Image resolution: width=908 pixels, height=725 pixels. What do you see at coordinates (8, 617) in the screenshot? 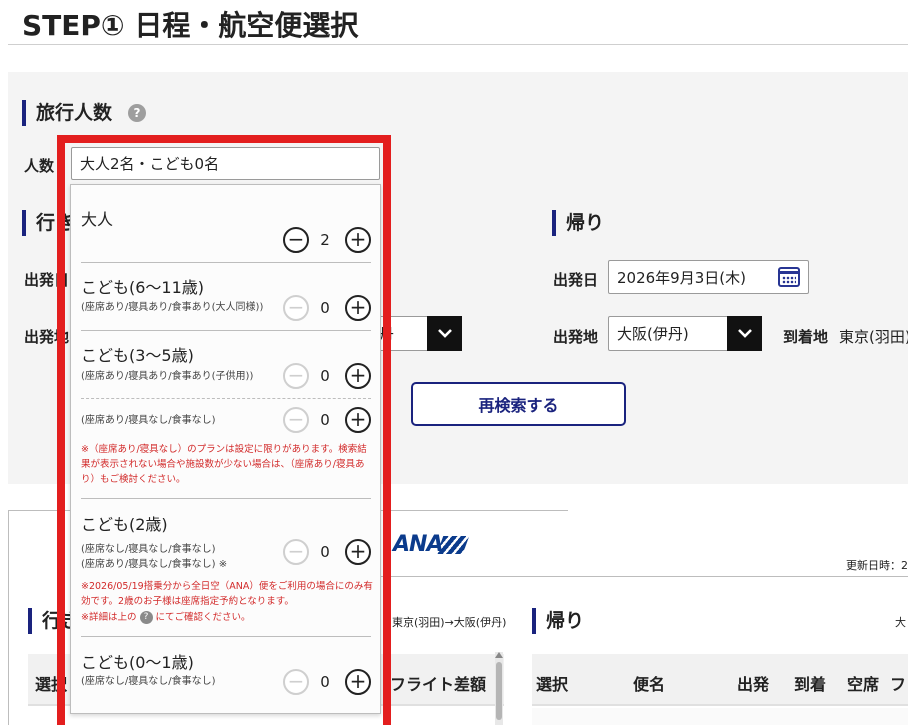
I see `results-left-border` at bounding box center [8, 617].